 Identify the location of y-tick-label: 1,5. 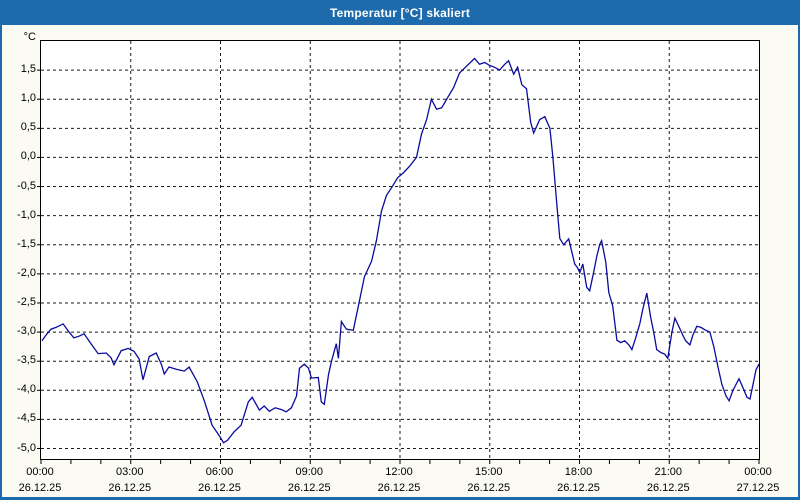
(28, 69).